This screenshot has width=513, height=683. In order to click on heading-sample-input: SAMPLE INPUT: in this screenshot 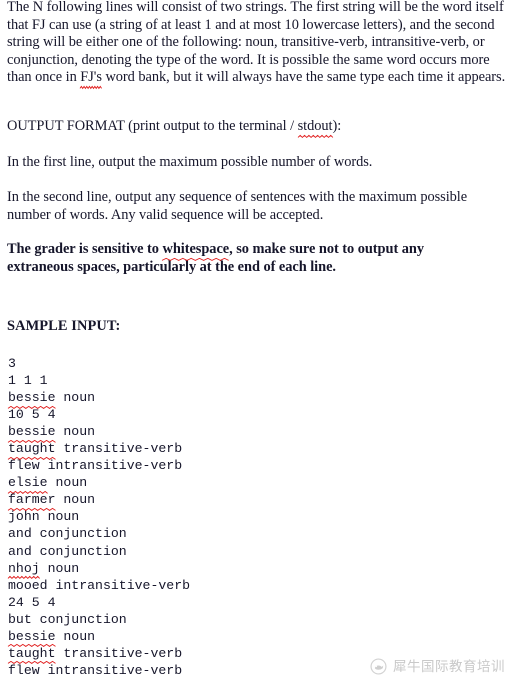, I will do `click(64, 326)`.